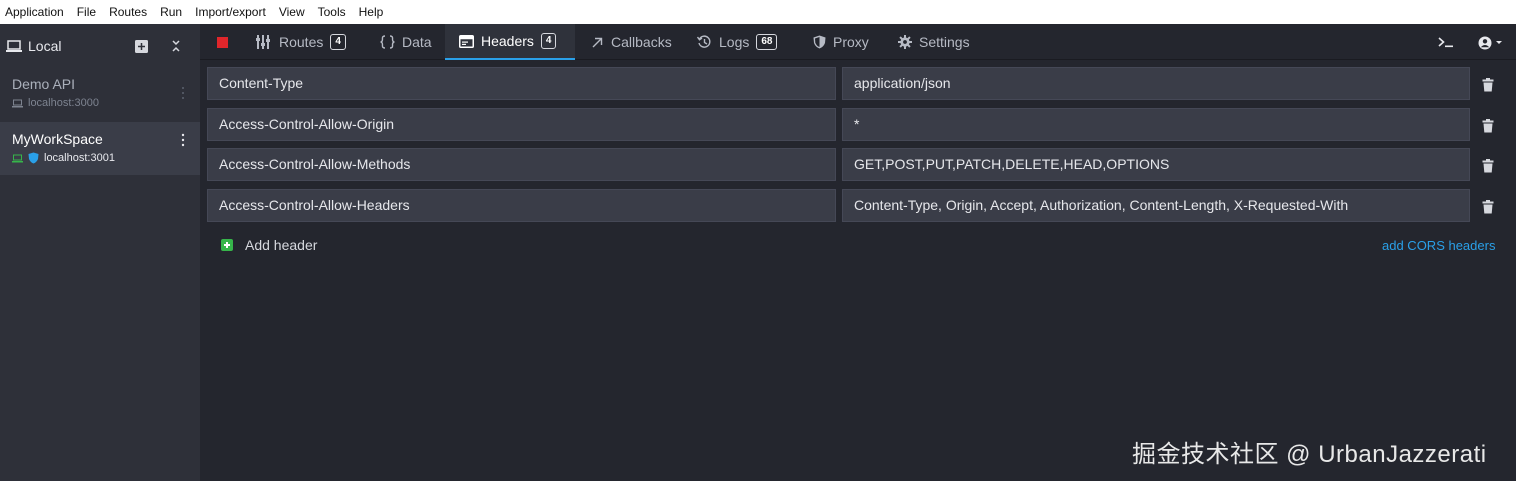 Image resolution: width=1516 pixels, height=481 pixels. I want to click on menu-view: View, so click(292, 12).